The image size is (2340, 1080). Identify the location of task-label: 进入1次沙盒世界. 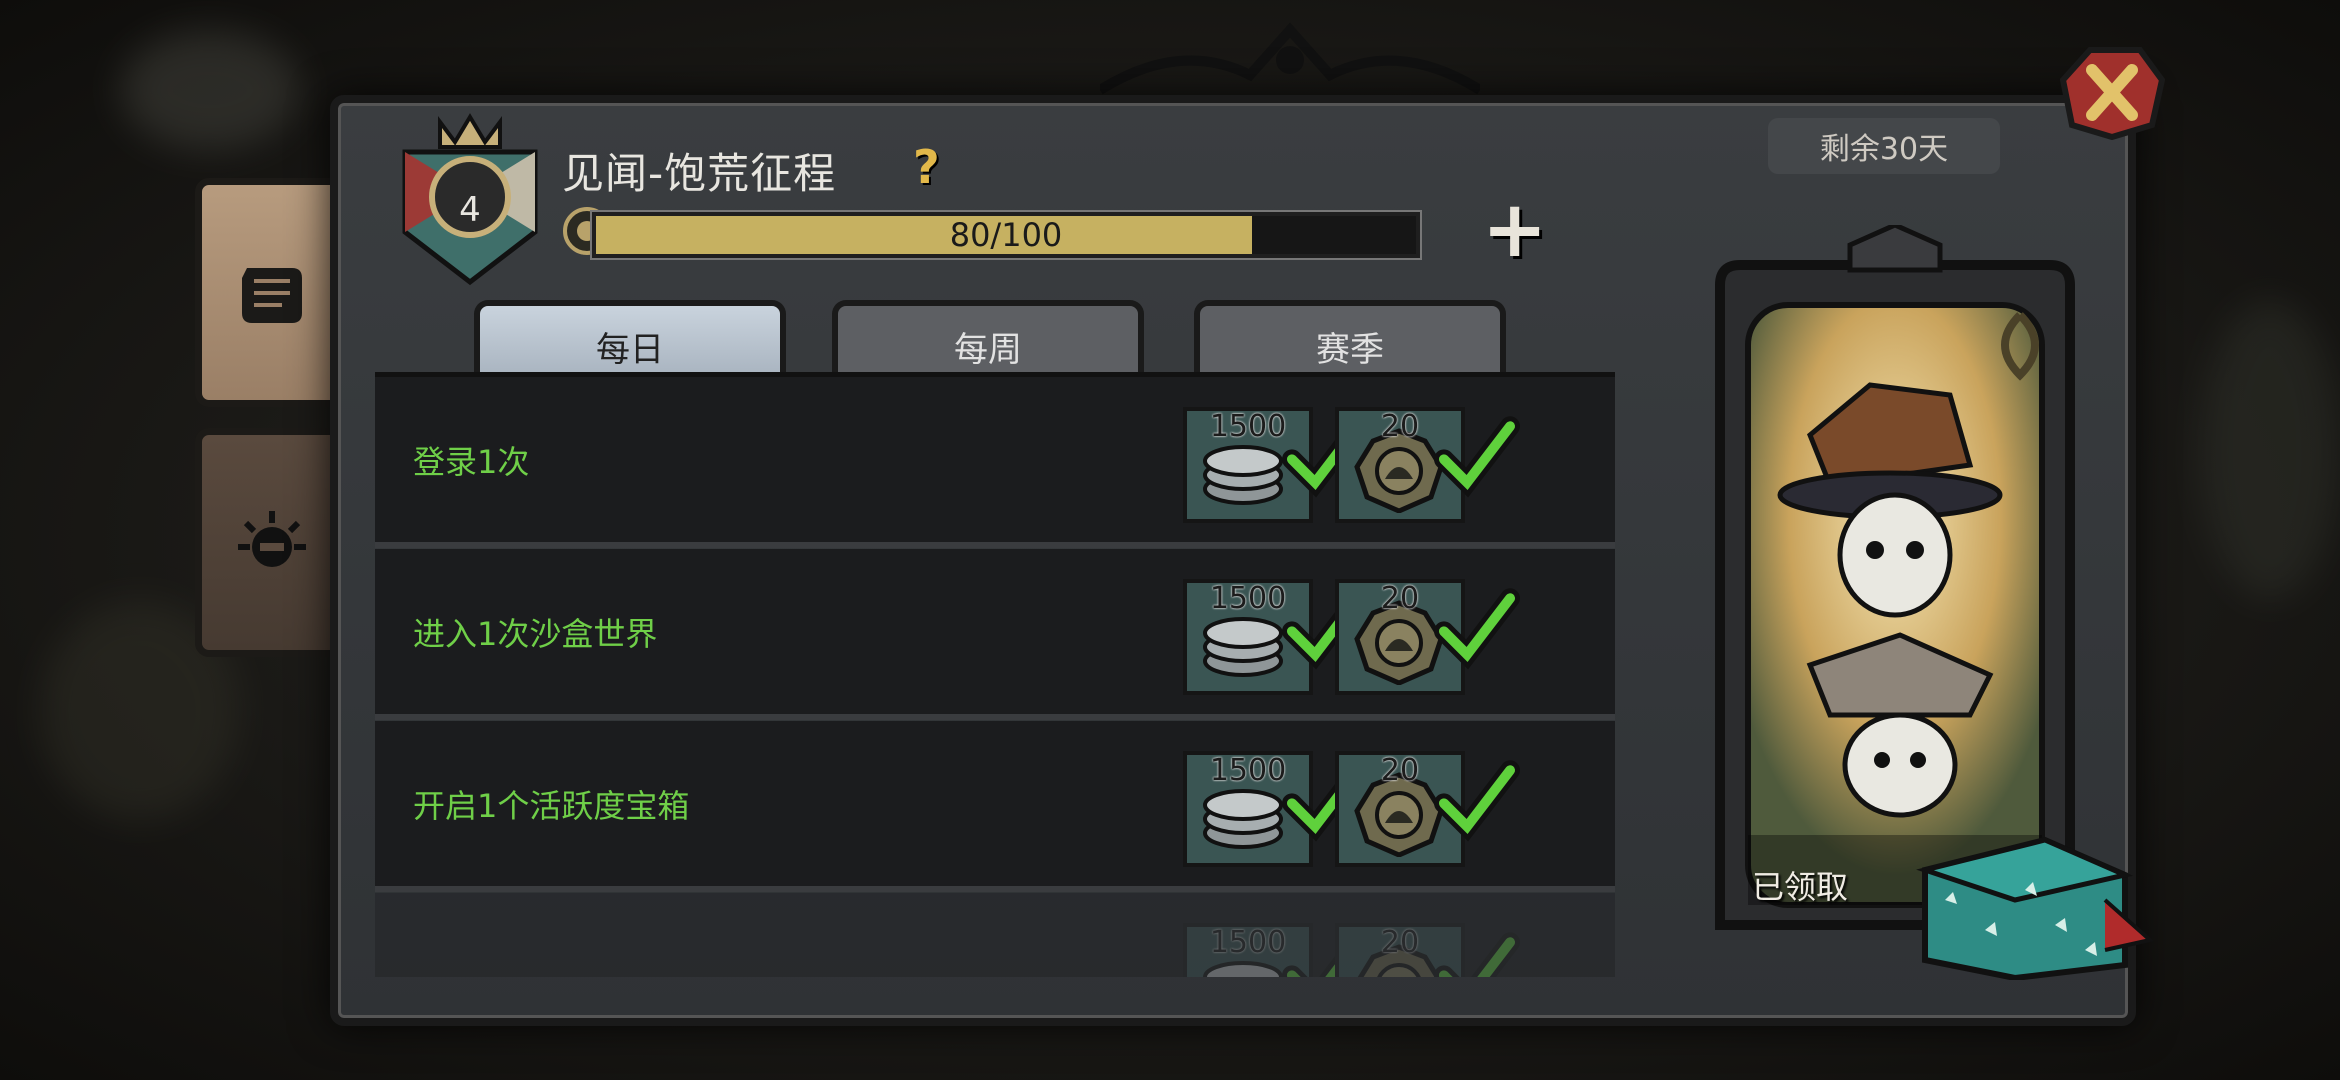
(535, 633).